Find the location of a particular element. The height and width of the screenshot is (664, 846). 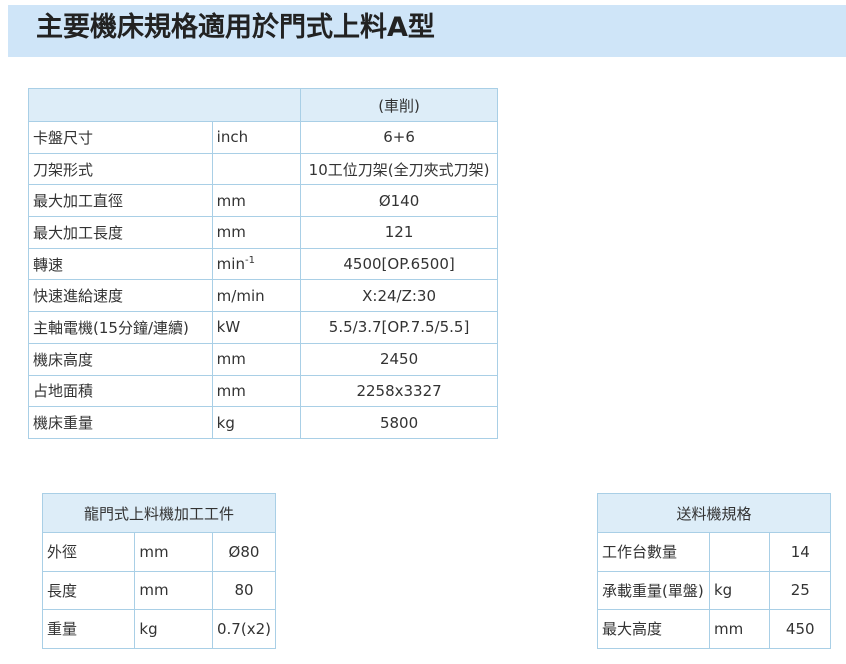

table-row: 占地面積 mm 2258x3327 is located at coordinates (263, 391).